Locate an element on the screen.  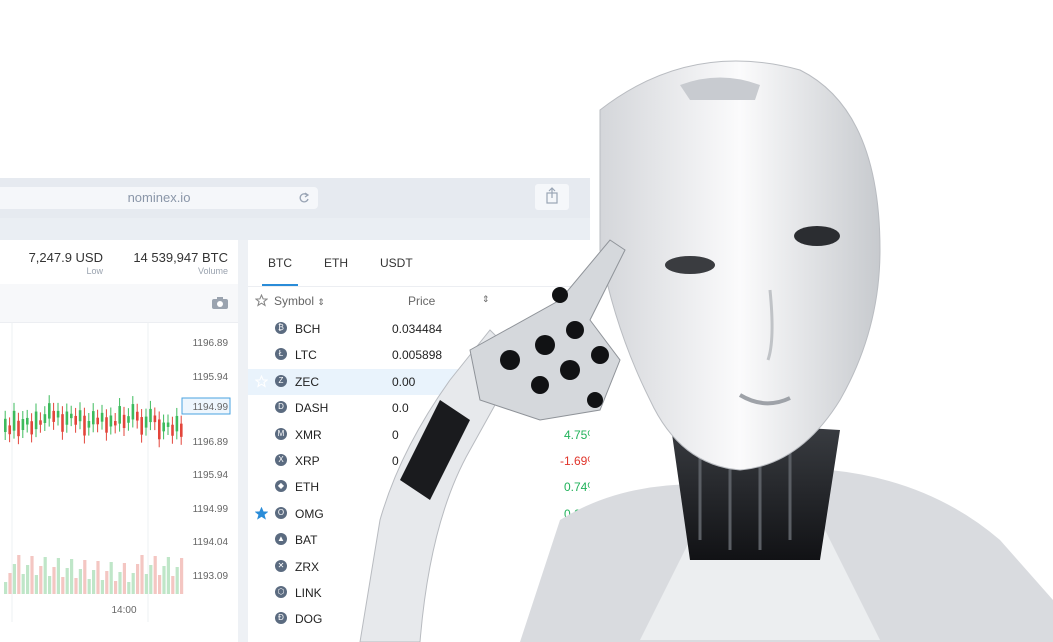
coin-icon: Ł is located at coordinates (281, 354).